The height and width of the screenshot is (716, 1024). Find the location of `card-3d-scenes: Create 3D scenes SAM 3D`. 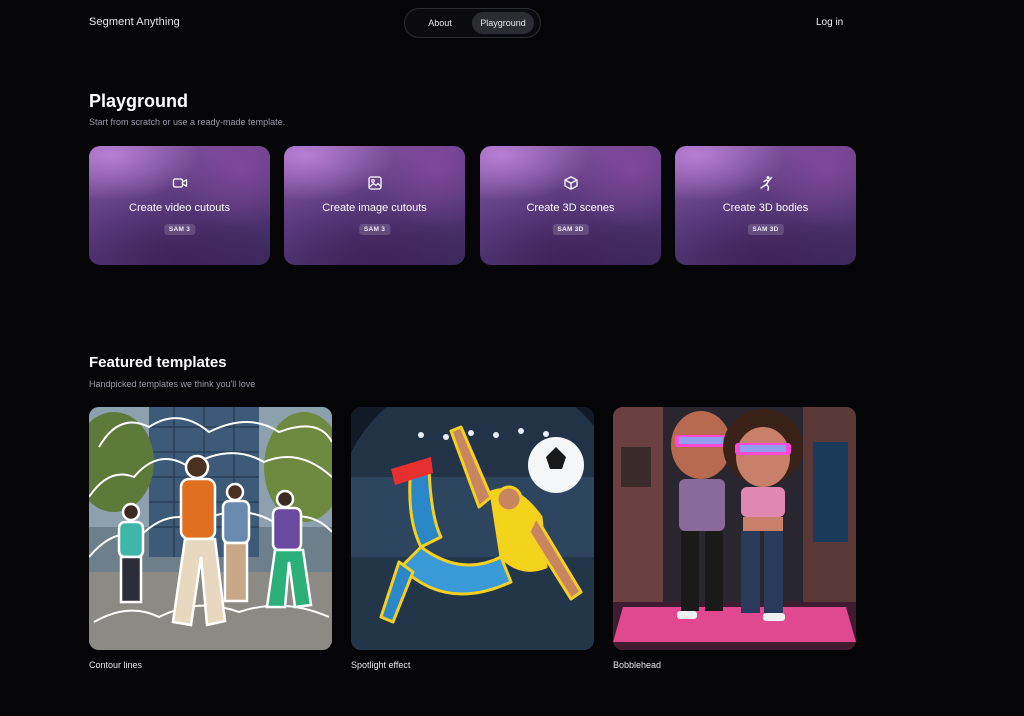

card-3d-scenes: Create 3D scenes SAM 3D is located at coordinates (570, 205).